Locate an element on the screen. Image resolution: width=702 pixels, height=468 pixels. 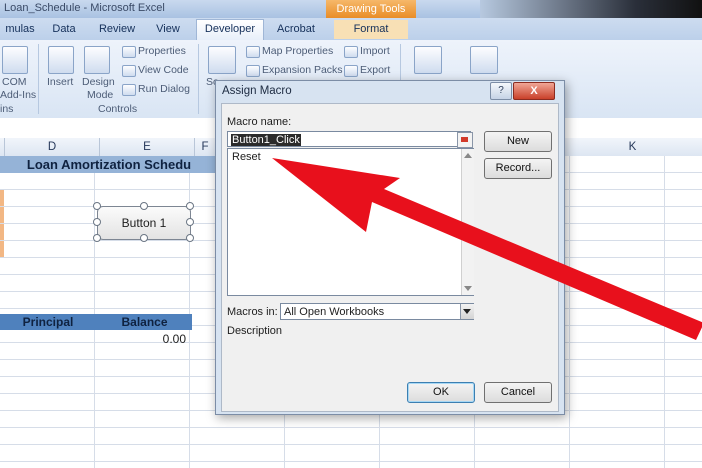
addins-group-label: ins is located at coordinates (7, 109).